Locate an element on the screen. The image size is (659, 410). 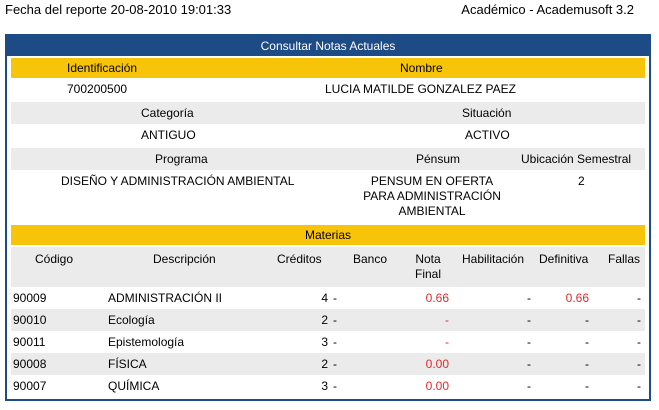
col-habilitacion: Habilitación is located at coordinates (493, 259).